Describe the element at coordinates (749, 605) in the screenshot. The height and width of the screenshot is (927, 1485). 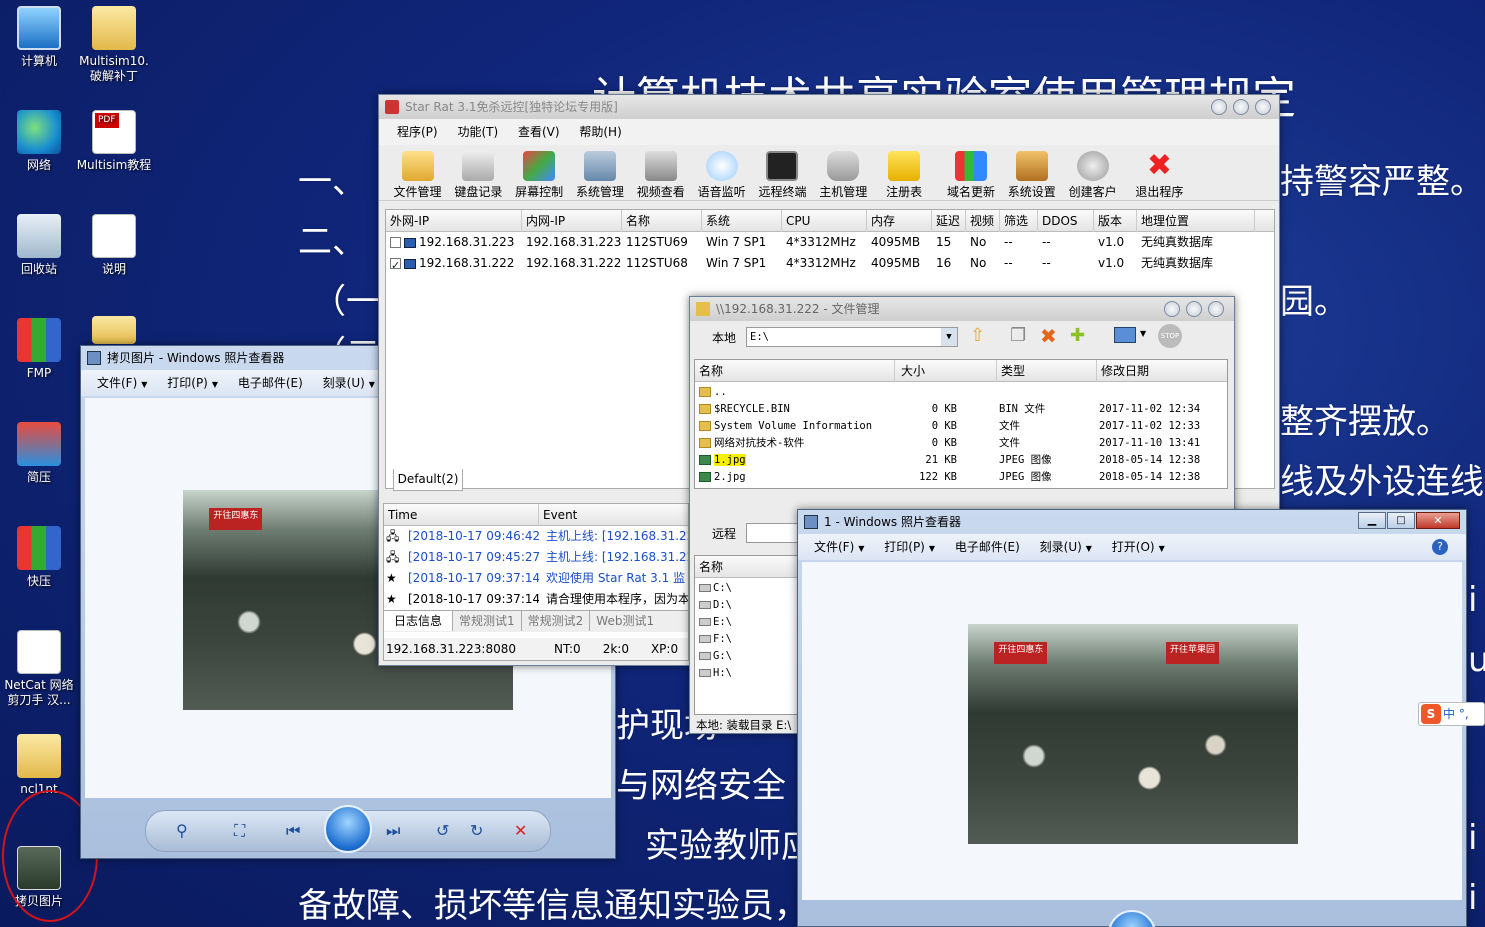
I see `drive-row: D:\` at that location.